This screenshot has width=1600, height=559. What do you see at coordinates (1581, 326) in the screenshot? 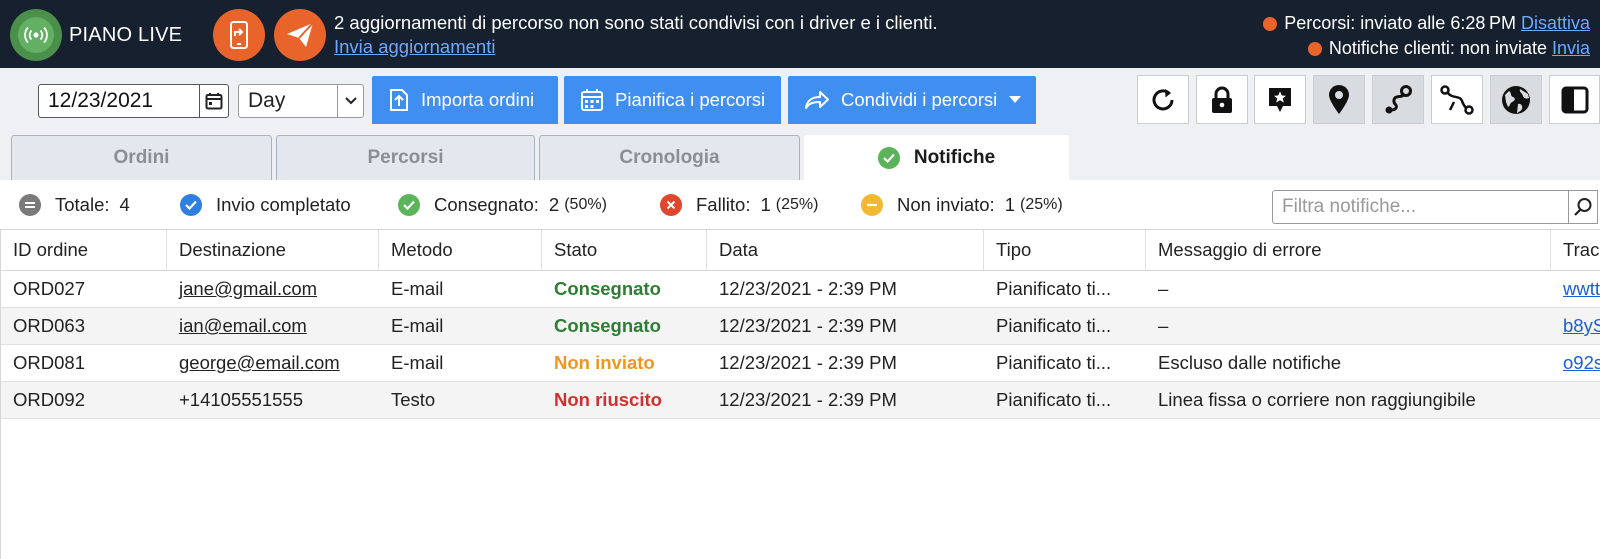
I see `tracking-link: b8yS` at bounding box center [1581, 326].